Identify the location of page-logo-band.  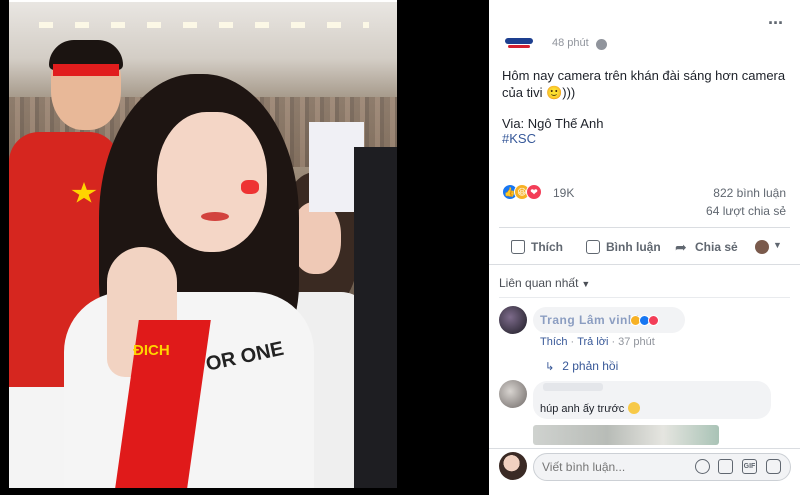
(519, 41).